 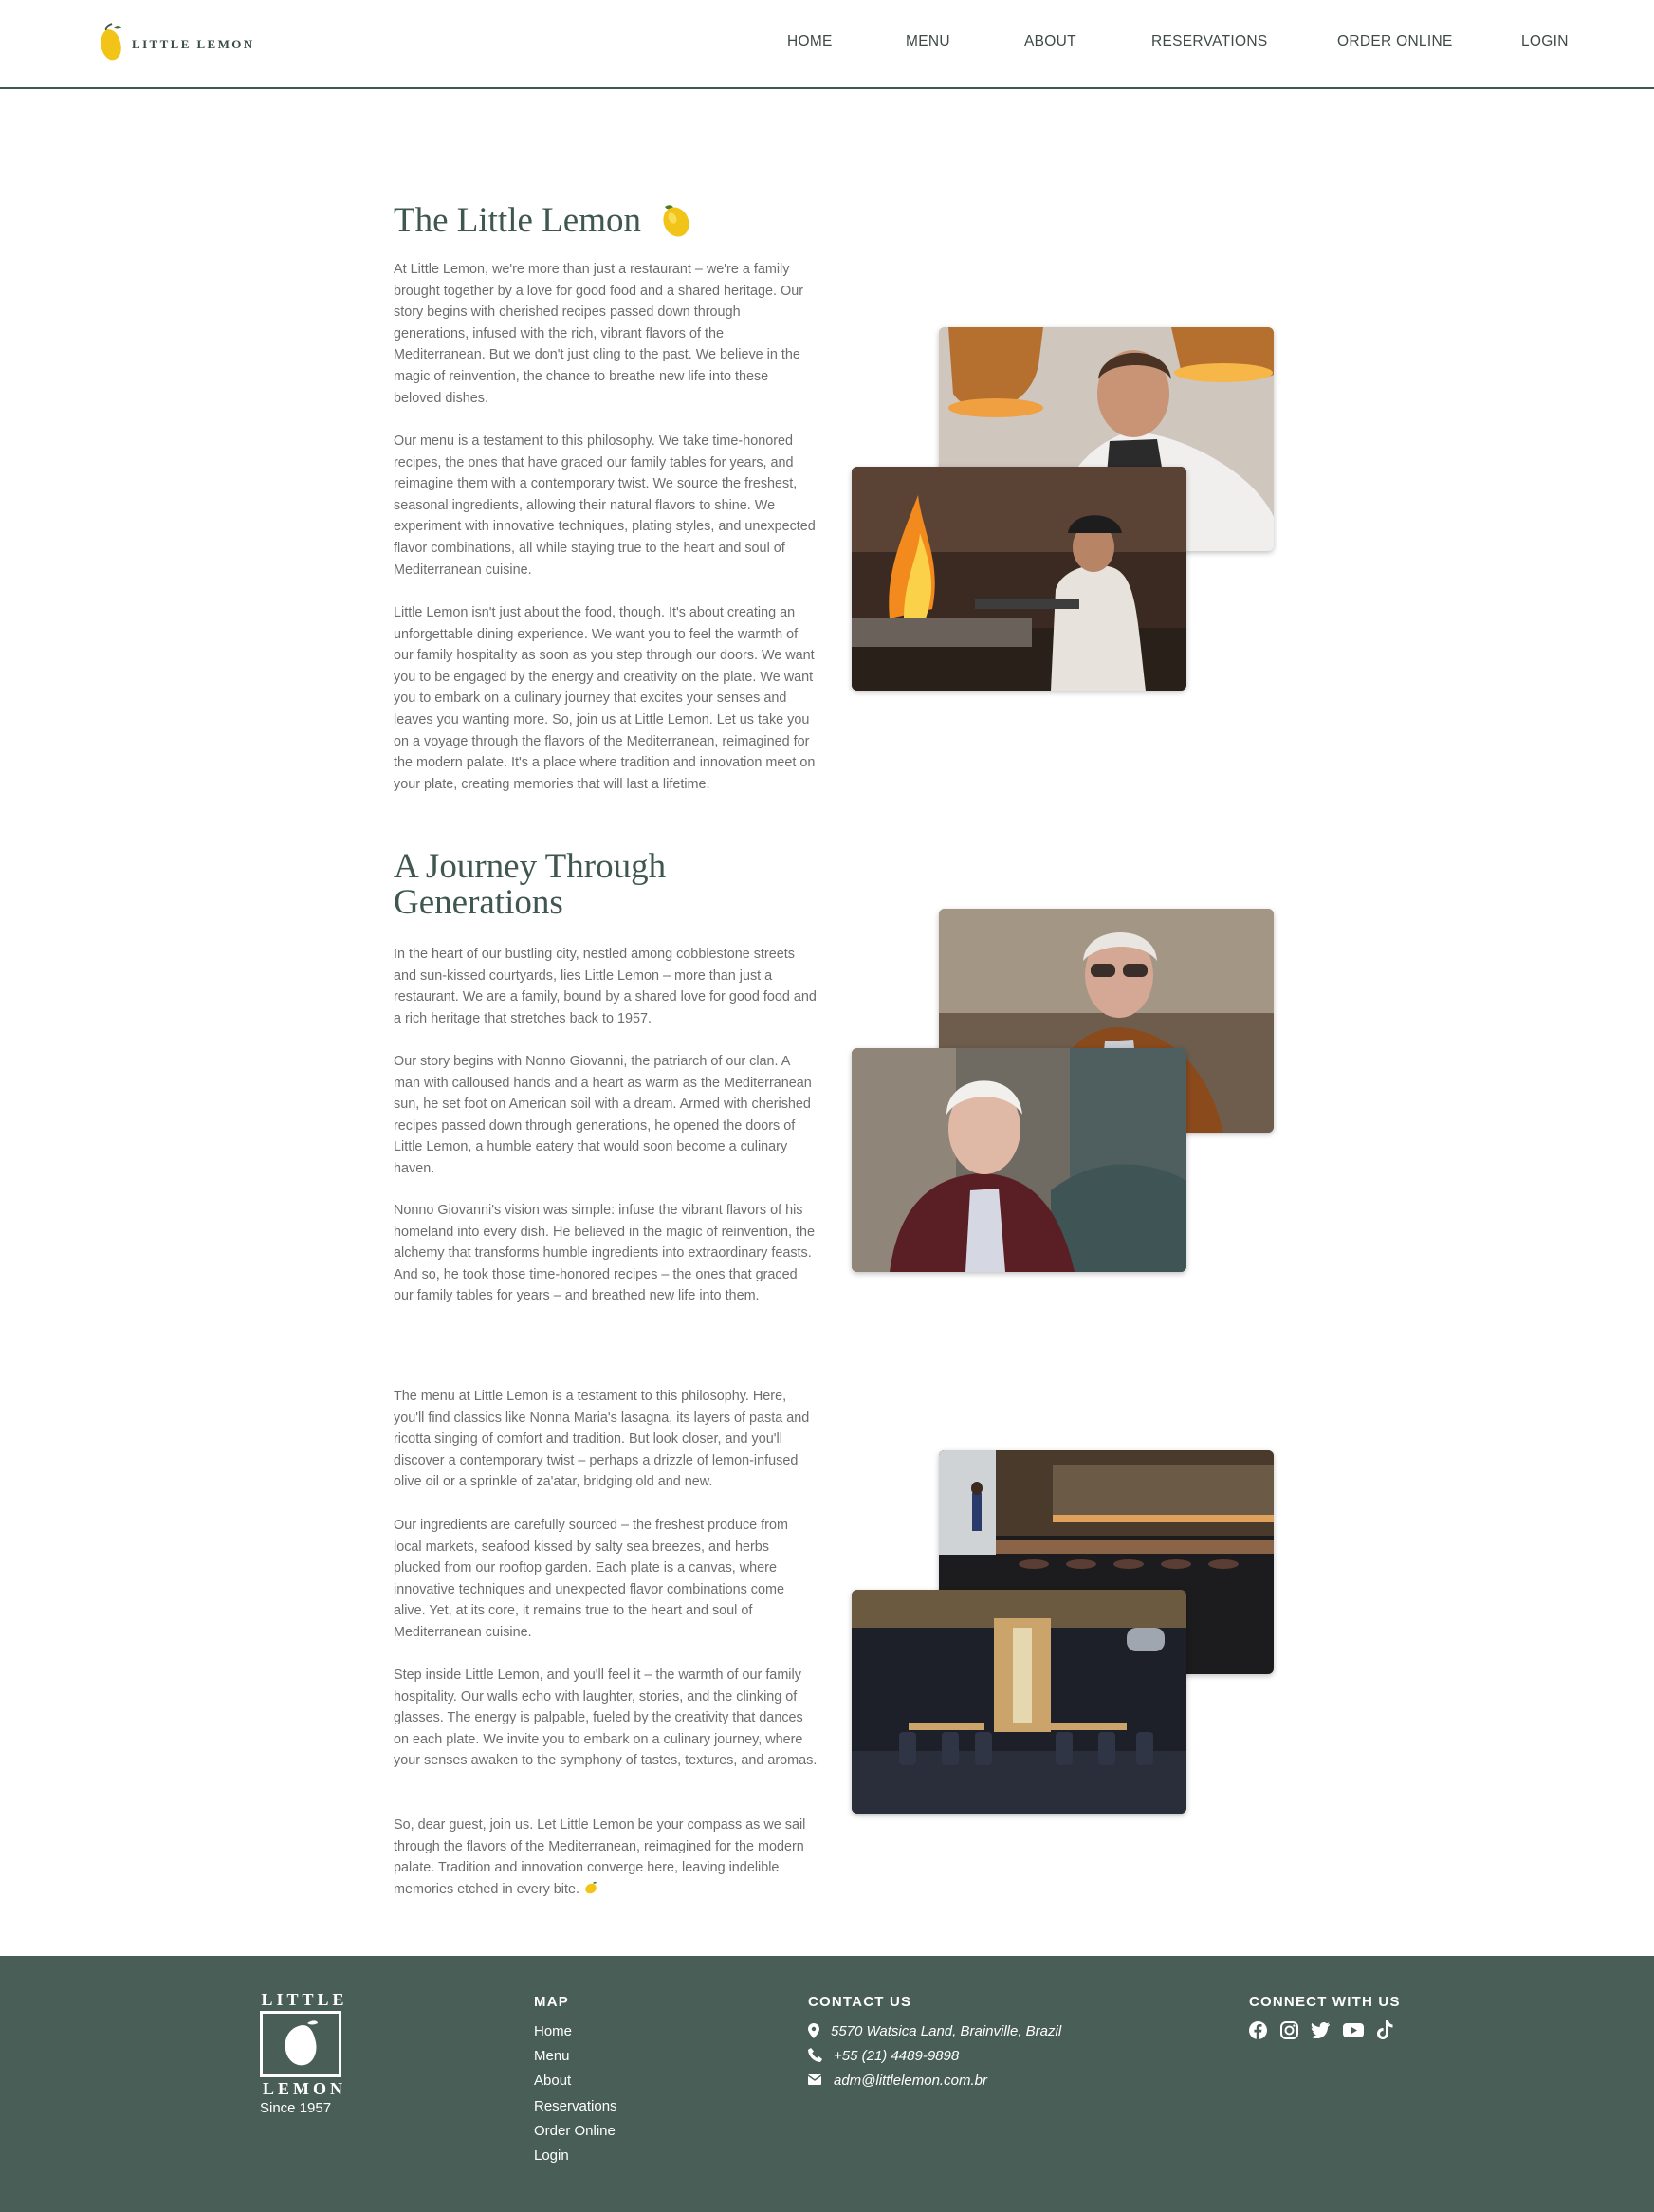 I want to click on brand-name: LITTLE LEMON, so click(x=193, y=44).